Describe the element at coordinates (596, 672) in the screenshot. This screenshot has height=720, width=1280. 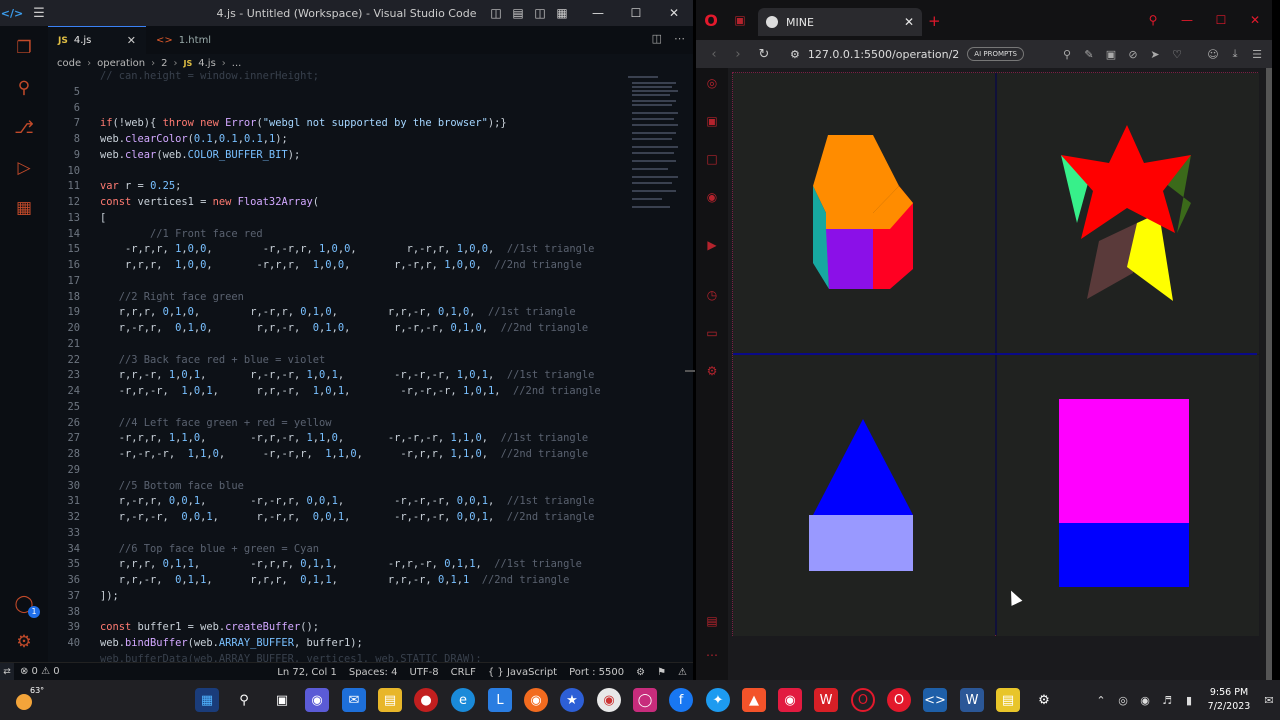
I see `live-server-port: Port : 5500` at that location.